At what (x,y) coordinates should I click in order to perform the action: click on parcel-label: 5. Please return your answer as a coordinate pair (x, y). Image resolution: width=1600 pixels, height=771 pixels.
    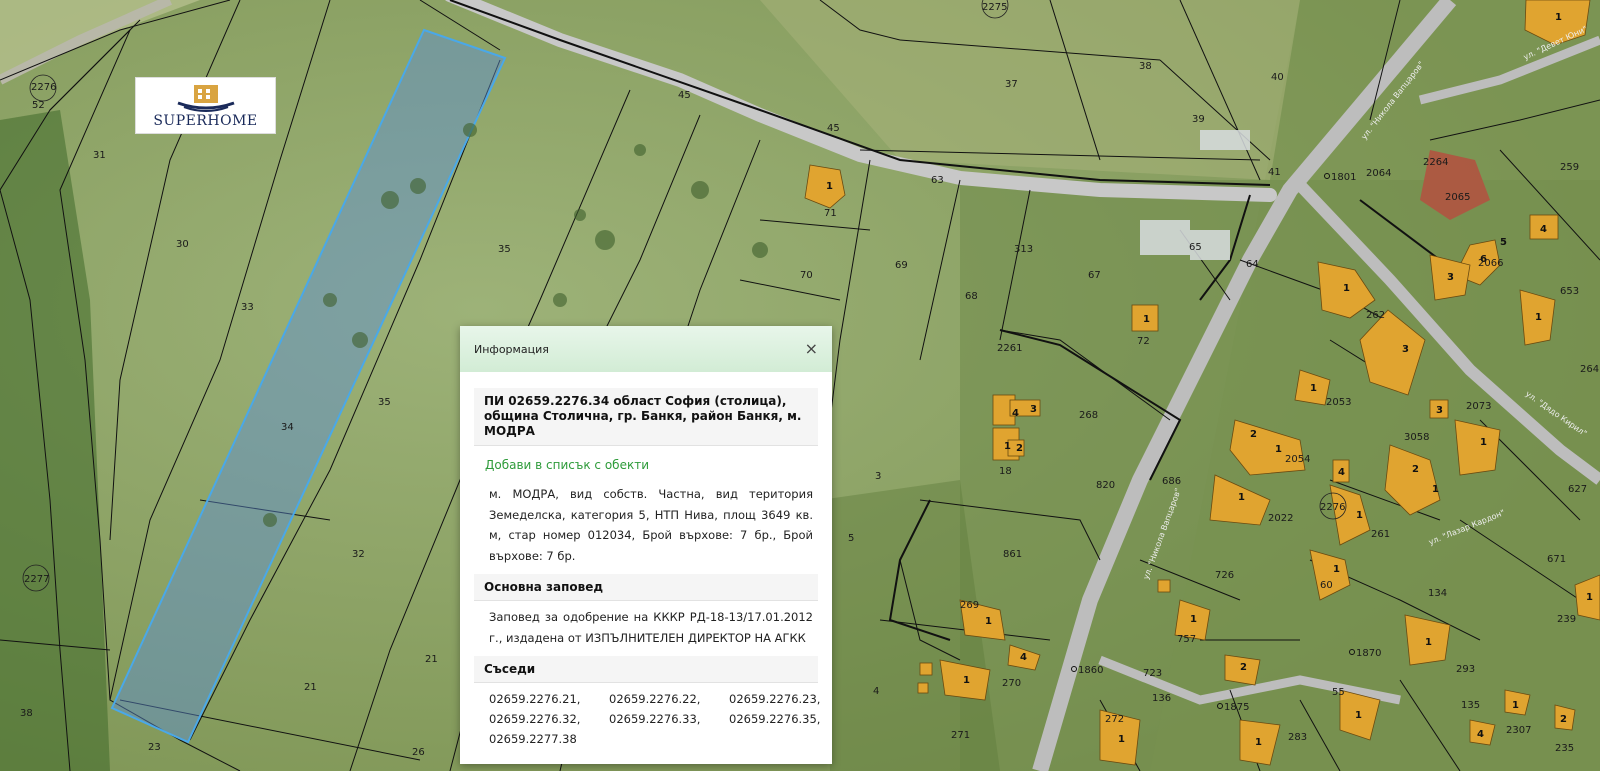
    Looking at the image, I should click on (851, 538).